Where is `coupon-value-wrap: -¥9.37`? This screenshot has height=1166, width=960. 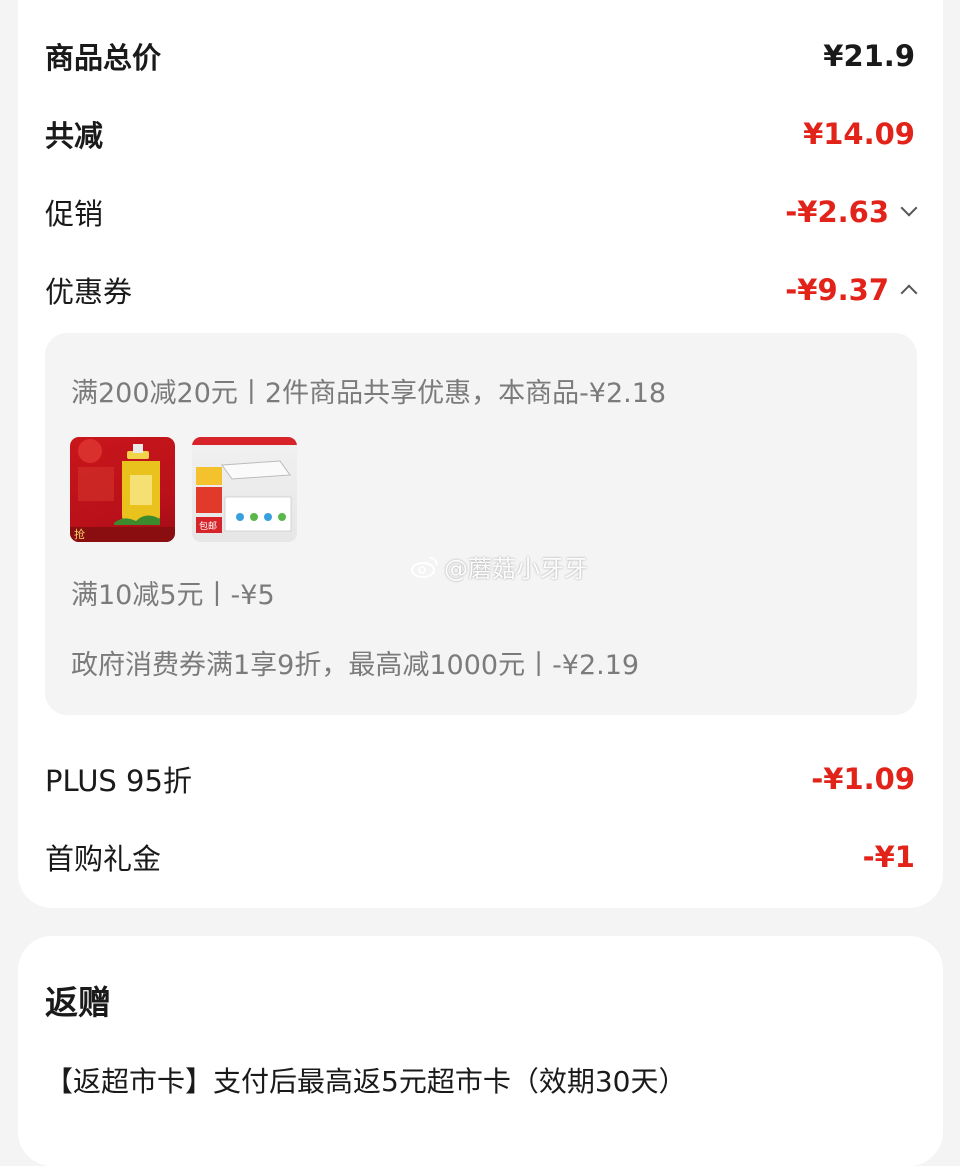
coupon-value-wrap: -¥9.37 is located at coordinates (851, 290).